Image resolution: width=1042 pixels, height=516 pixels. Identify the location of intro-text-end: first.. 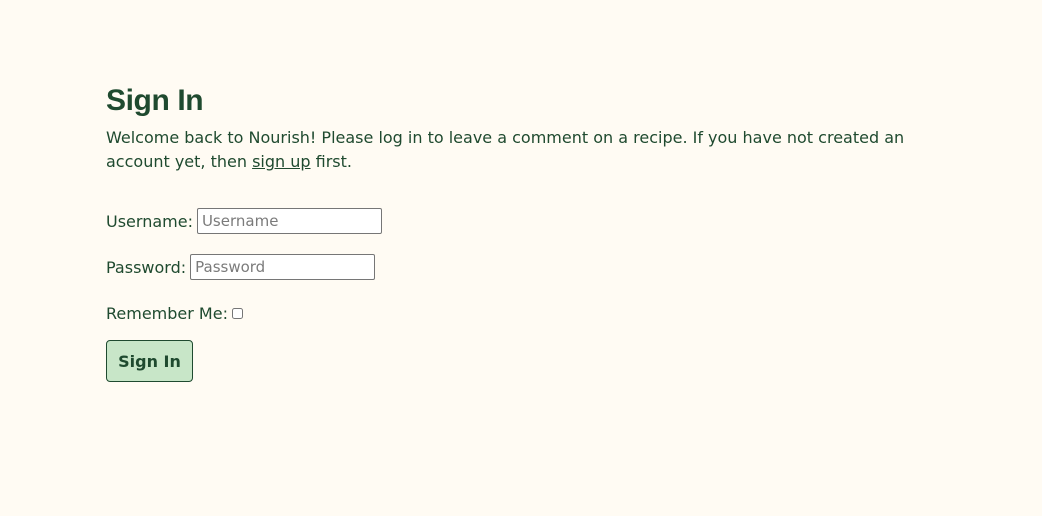
(331, 161).